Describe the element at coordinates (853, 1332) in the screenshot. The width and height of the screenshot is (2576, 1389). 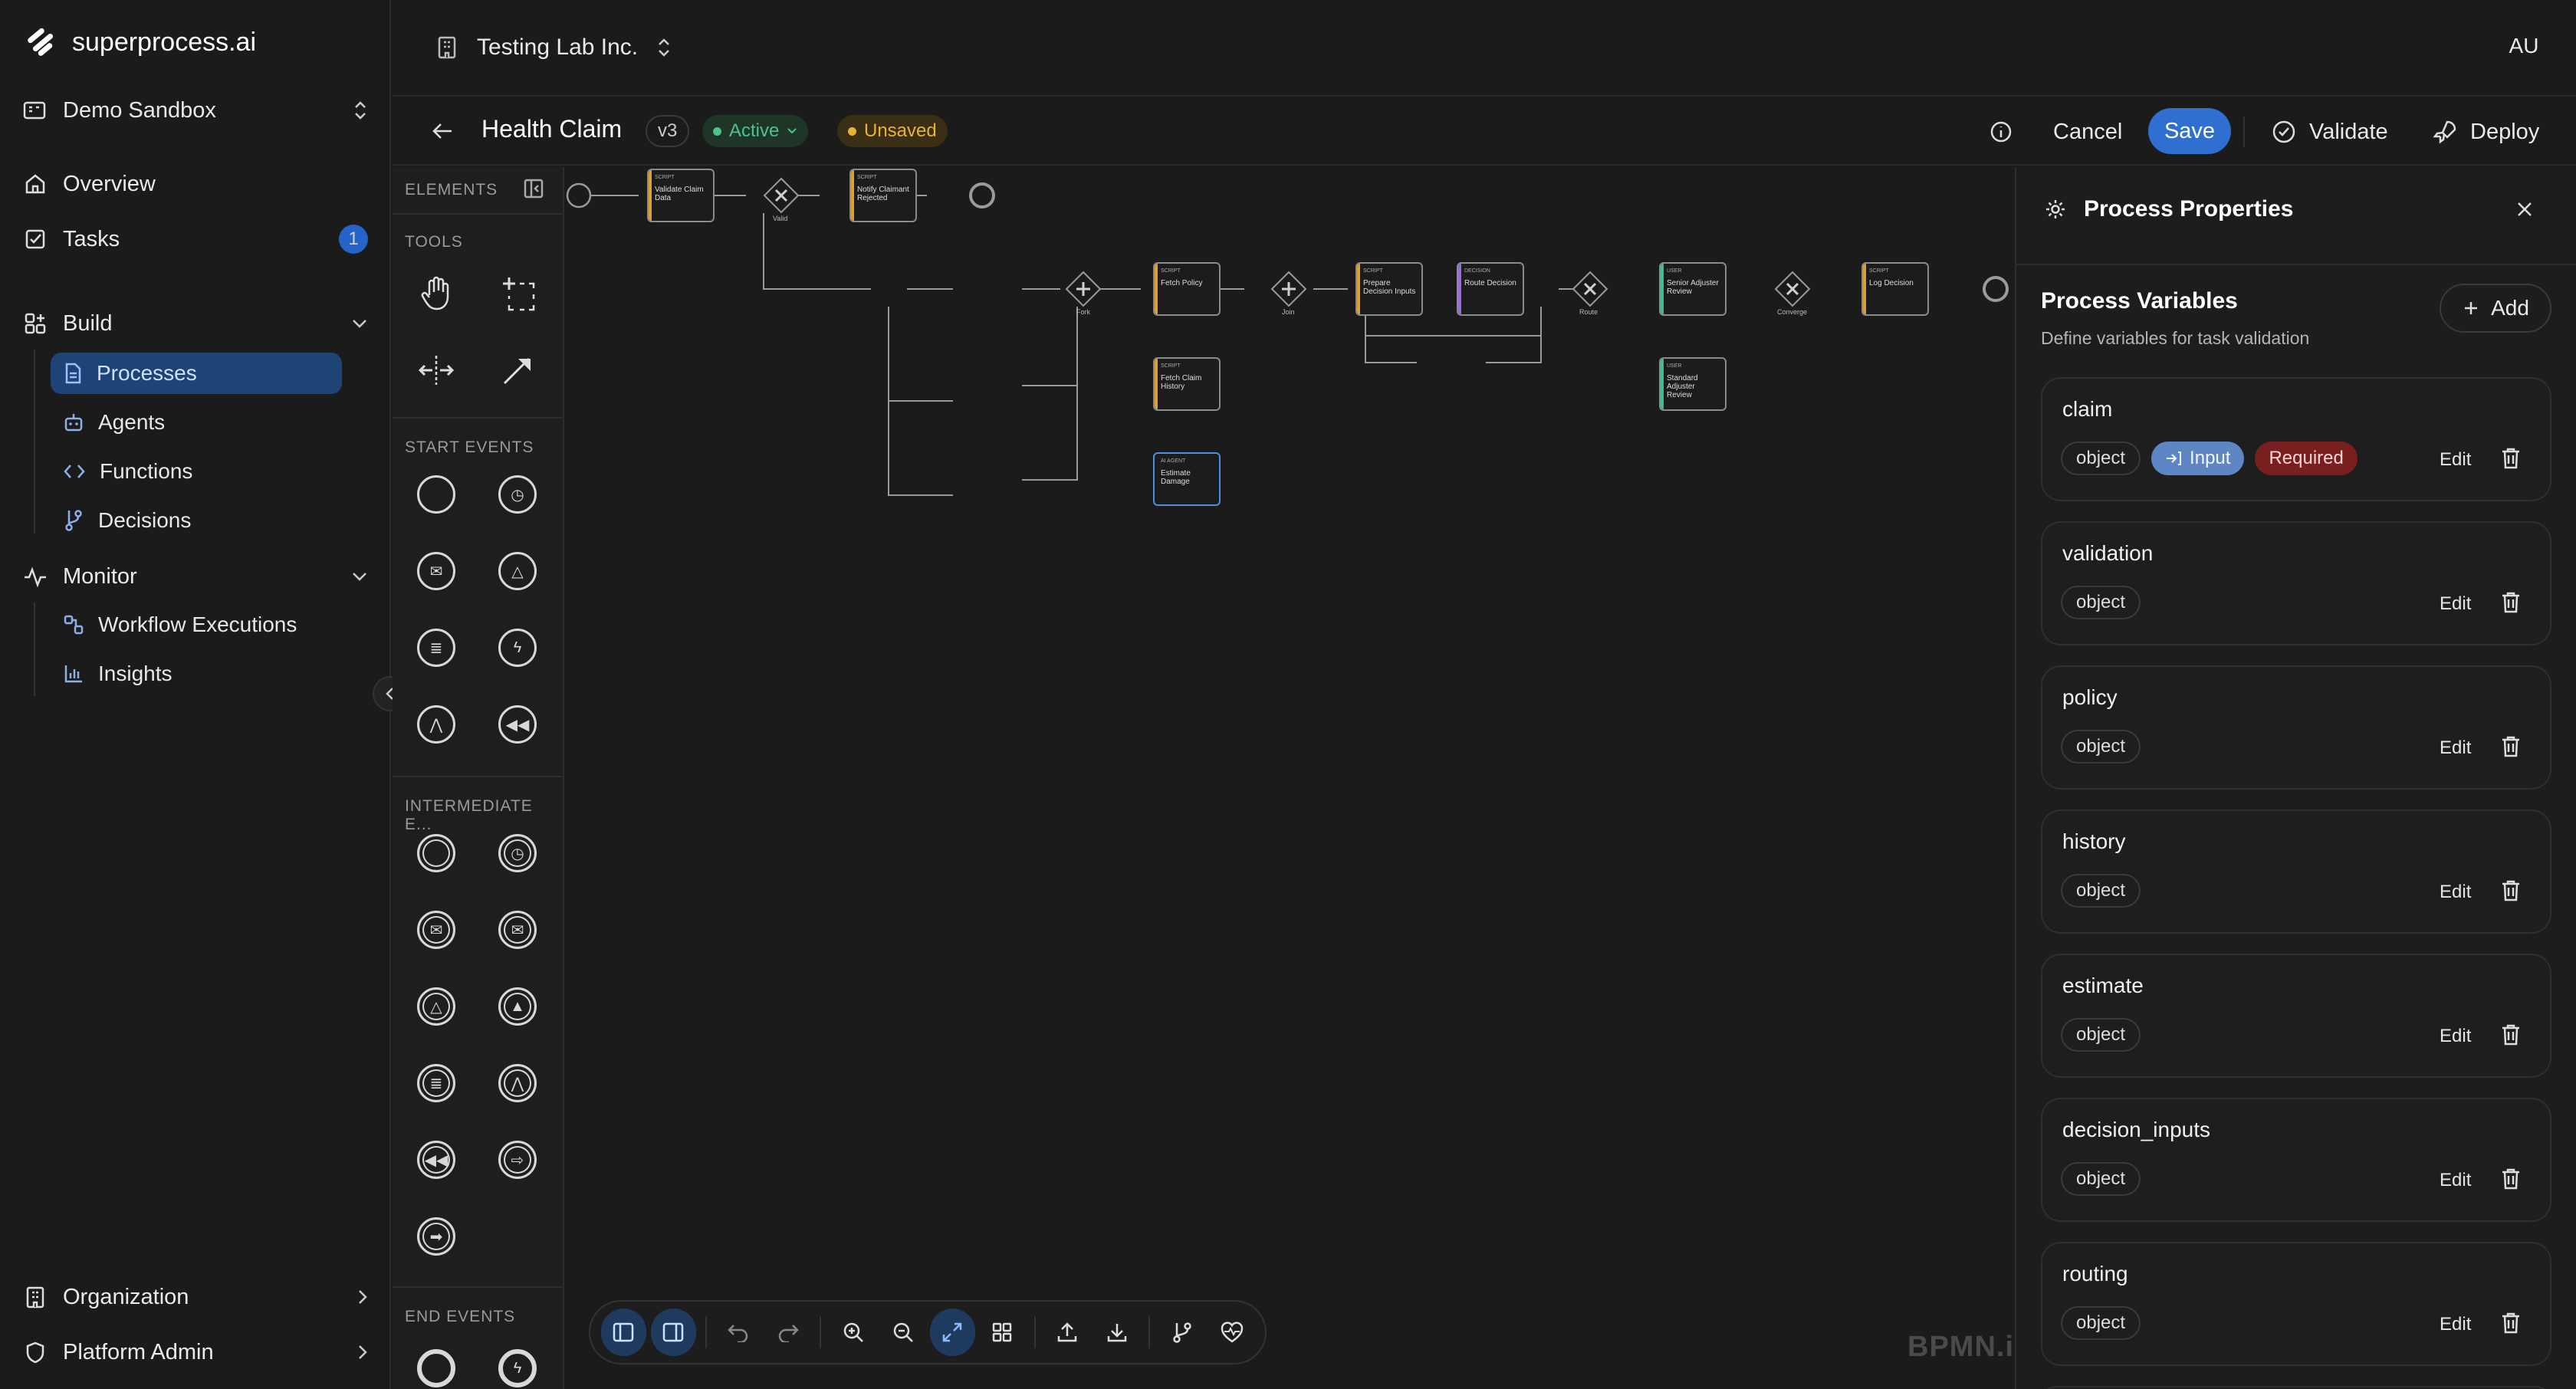
I see `zoom-in-button` at that location.